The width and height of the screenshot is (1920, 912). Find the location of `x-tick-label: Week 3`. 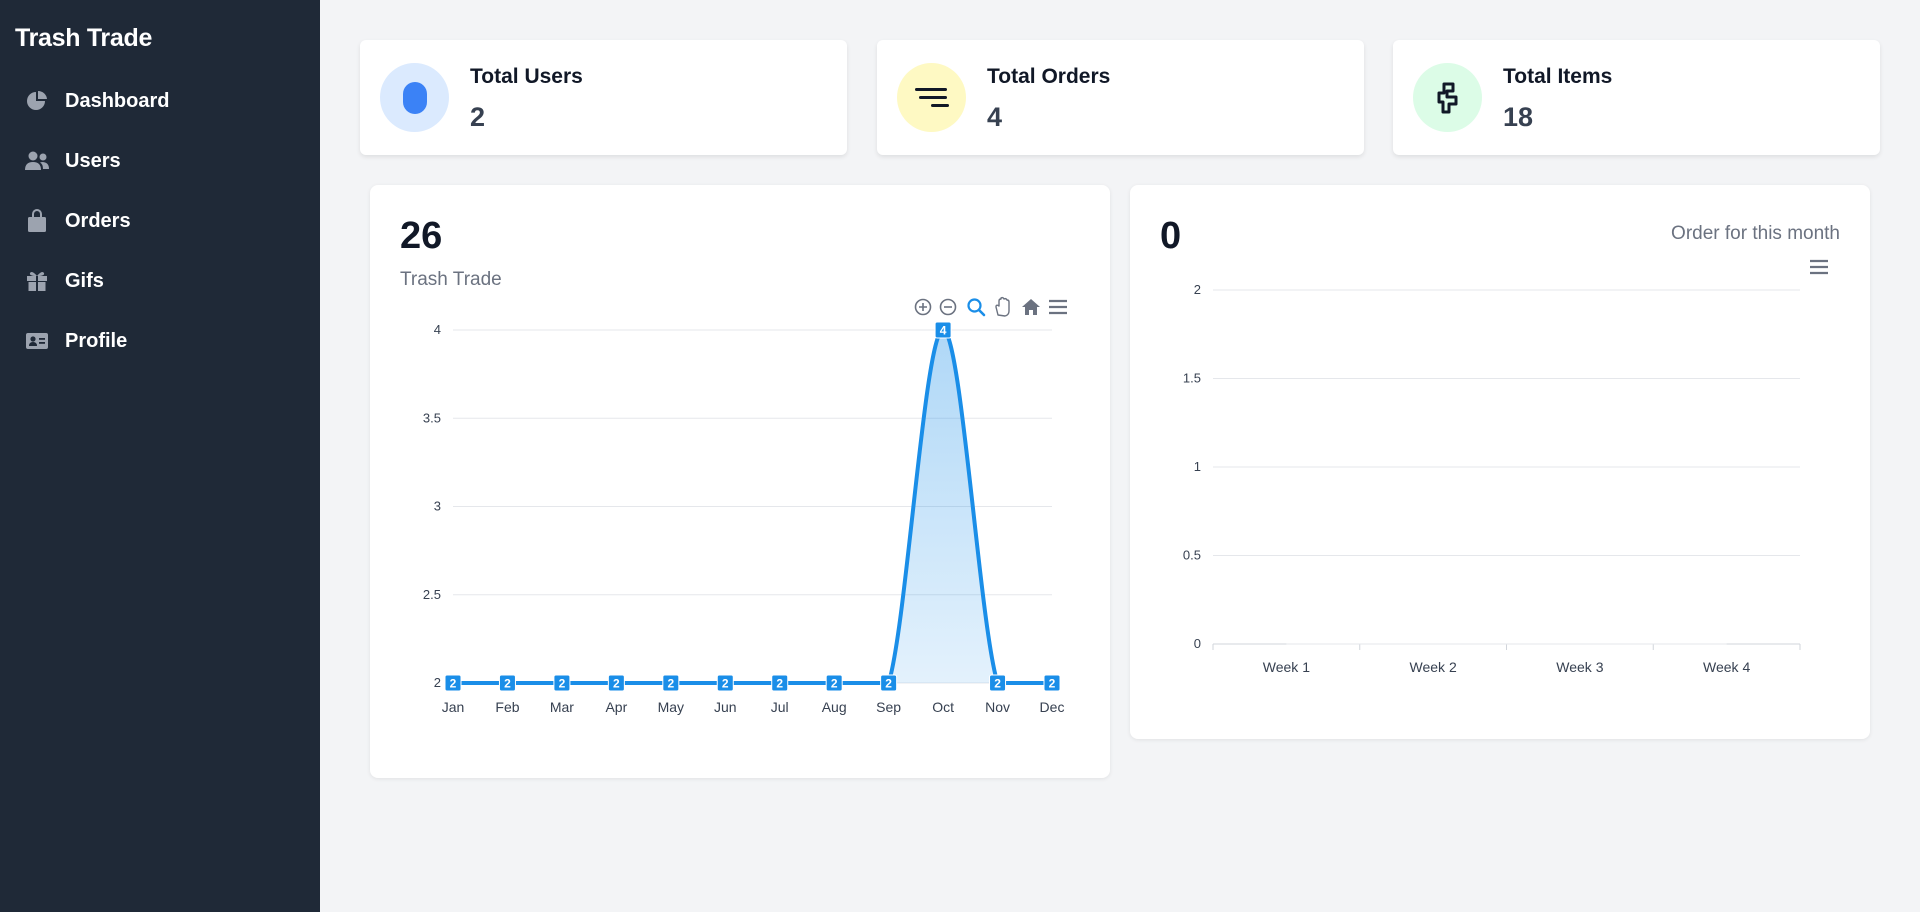

x-tick-label: Week 3 is located at coordinates (1579, 667).